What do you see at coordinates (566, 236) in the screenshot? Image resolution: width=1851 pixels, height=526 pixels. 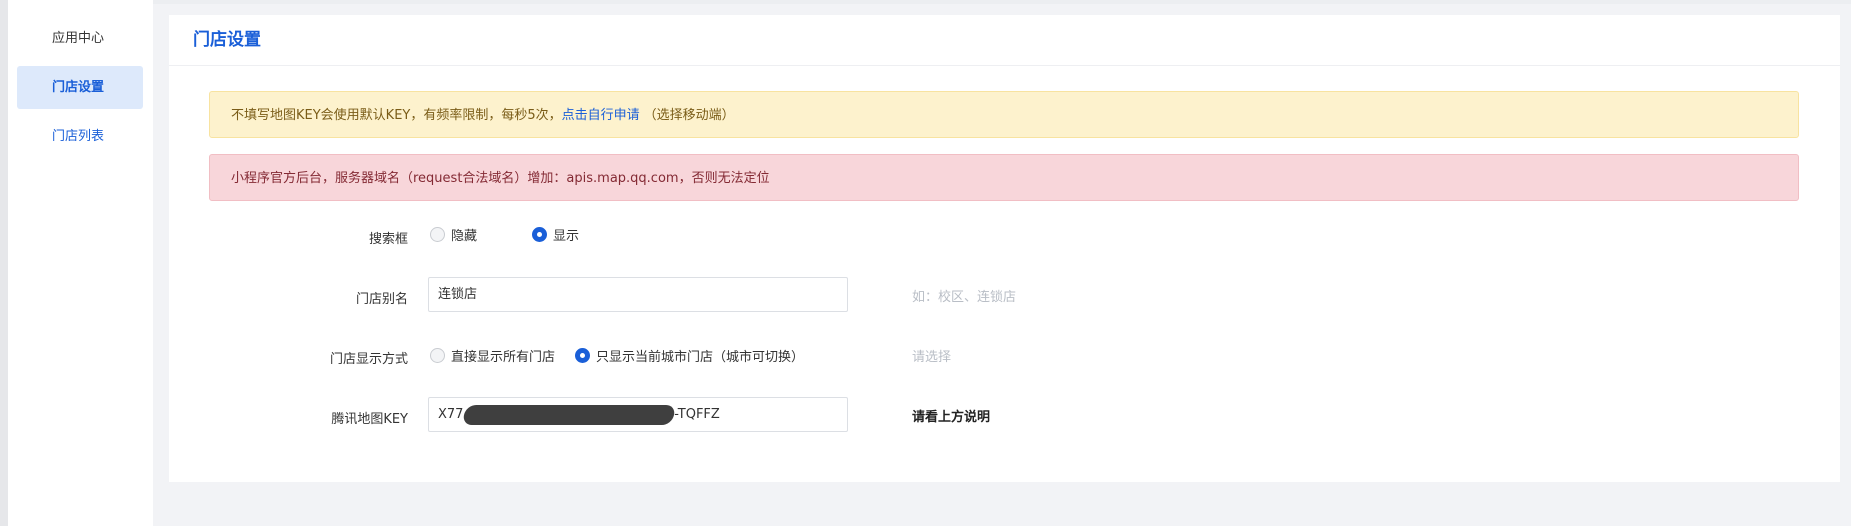 I see `radio-label: 显示` at bounding box center [566, 236].